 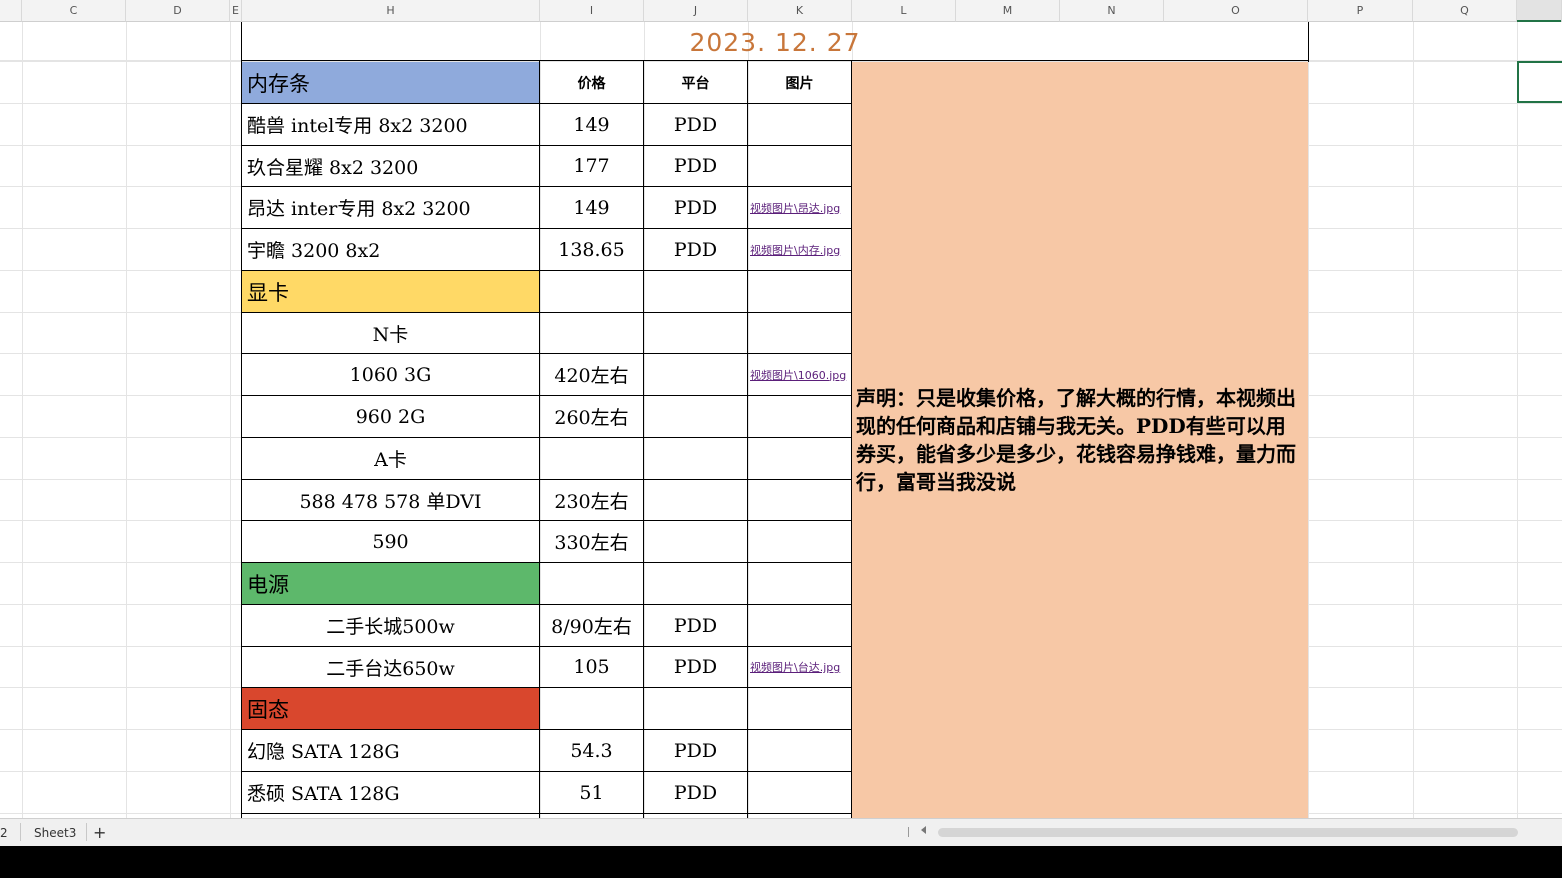 What do you see at coordinates (1539, 82) in the screenshot?
I see `selected-cell` at bounding box center [1539, 82].